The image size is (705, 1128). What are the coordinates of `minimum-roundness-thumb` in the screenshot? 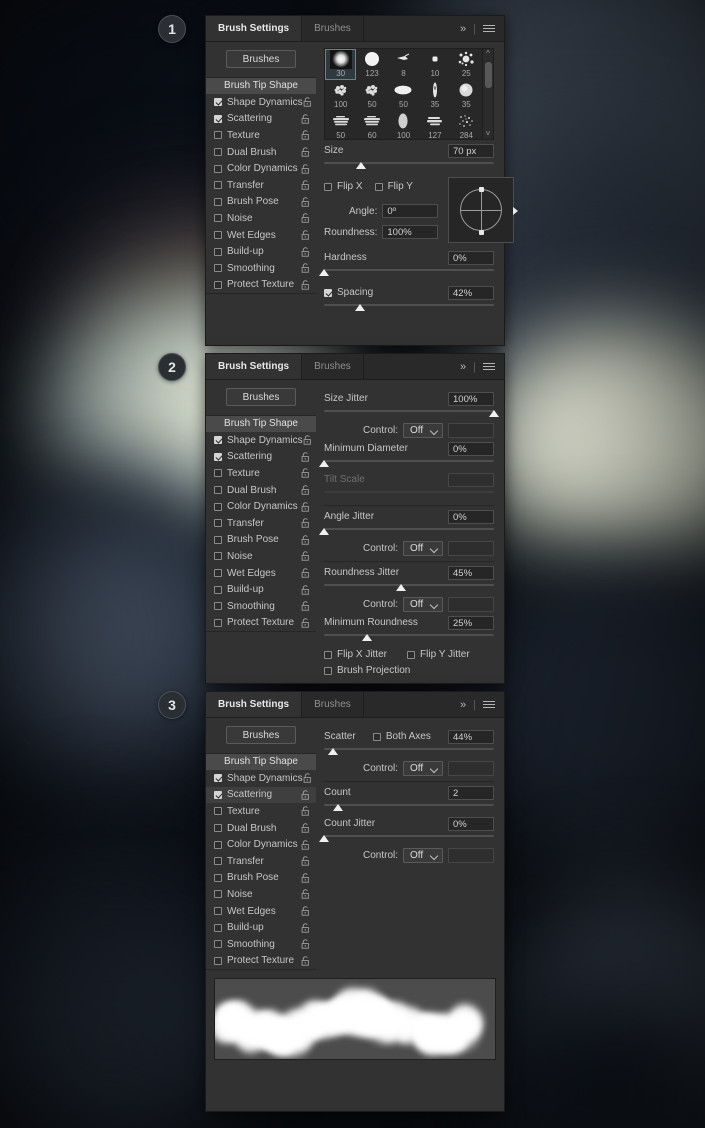 It's located at (366, 637).